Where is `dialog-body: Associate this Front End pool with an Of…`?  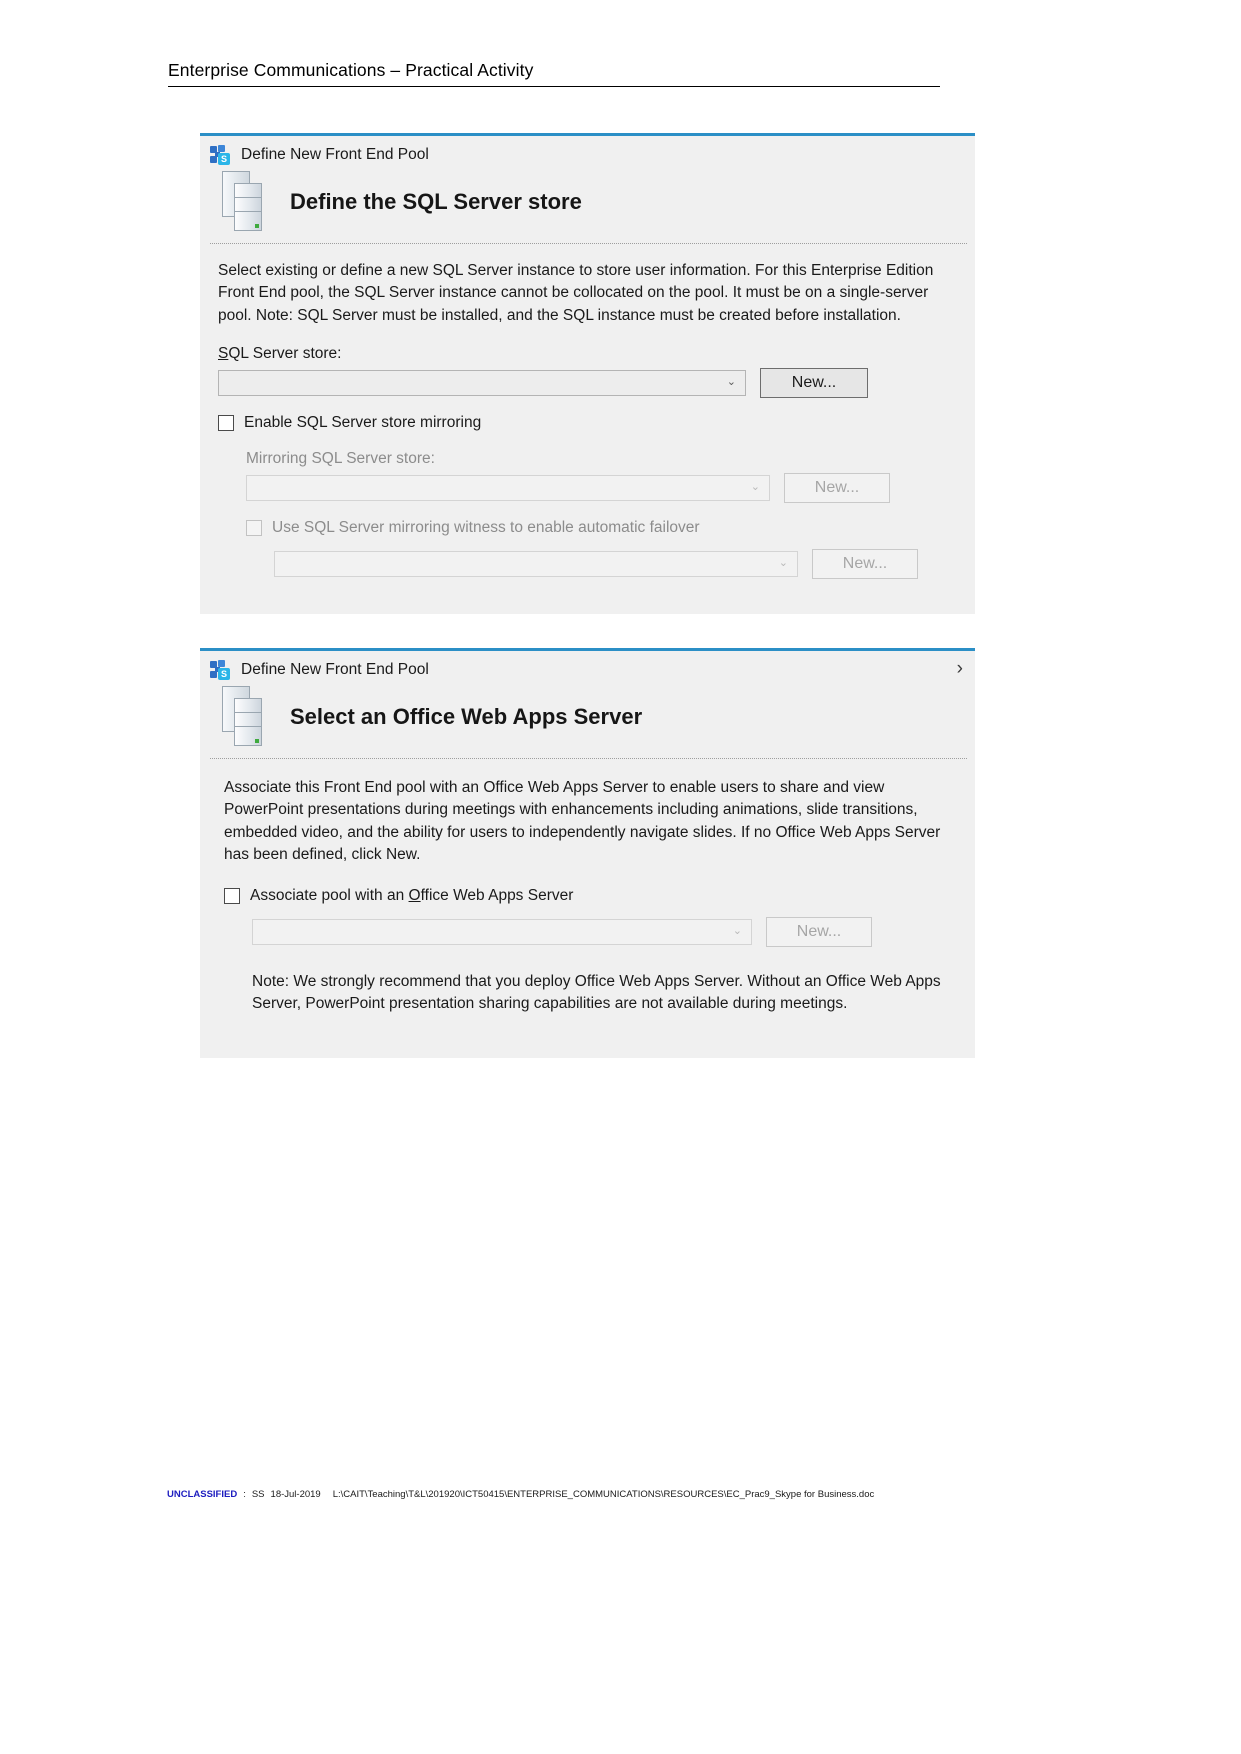 dialog-body: Associate this Front End pool with an Of… is located at coordinates (587, 887).